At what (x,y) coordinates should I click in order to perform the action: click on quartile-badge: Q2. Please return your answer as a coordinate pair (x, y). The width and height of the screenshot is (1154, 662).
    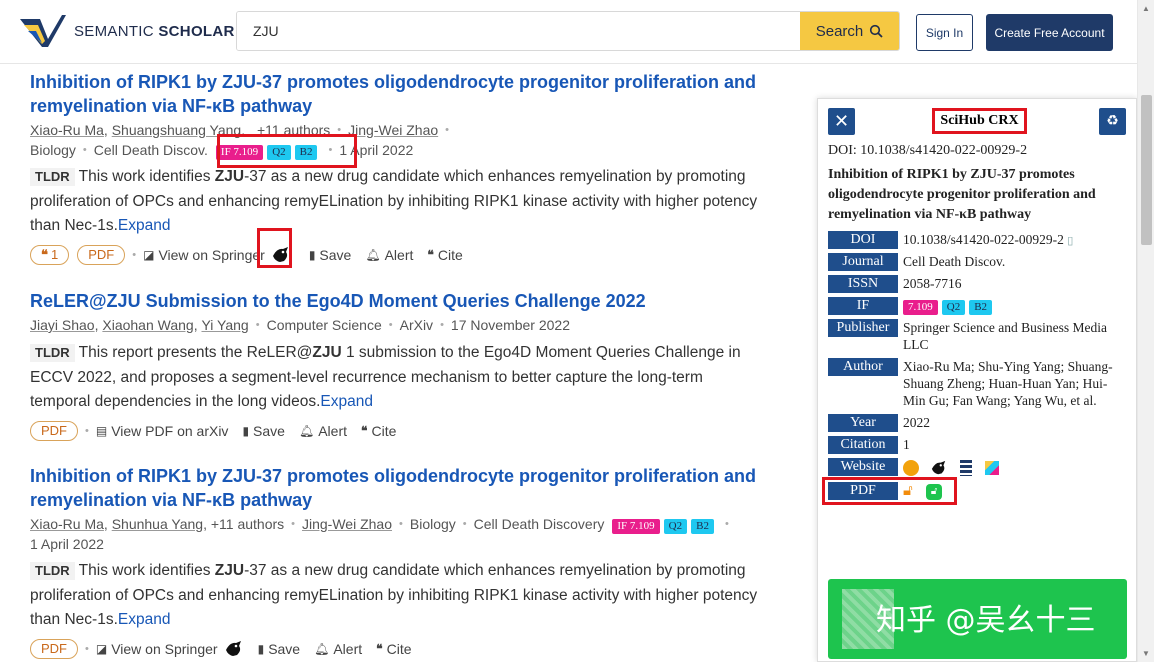
    Looking at the image, I should click on (675, 526).